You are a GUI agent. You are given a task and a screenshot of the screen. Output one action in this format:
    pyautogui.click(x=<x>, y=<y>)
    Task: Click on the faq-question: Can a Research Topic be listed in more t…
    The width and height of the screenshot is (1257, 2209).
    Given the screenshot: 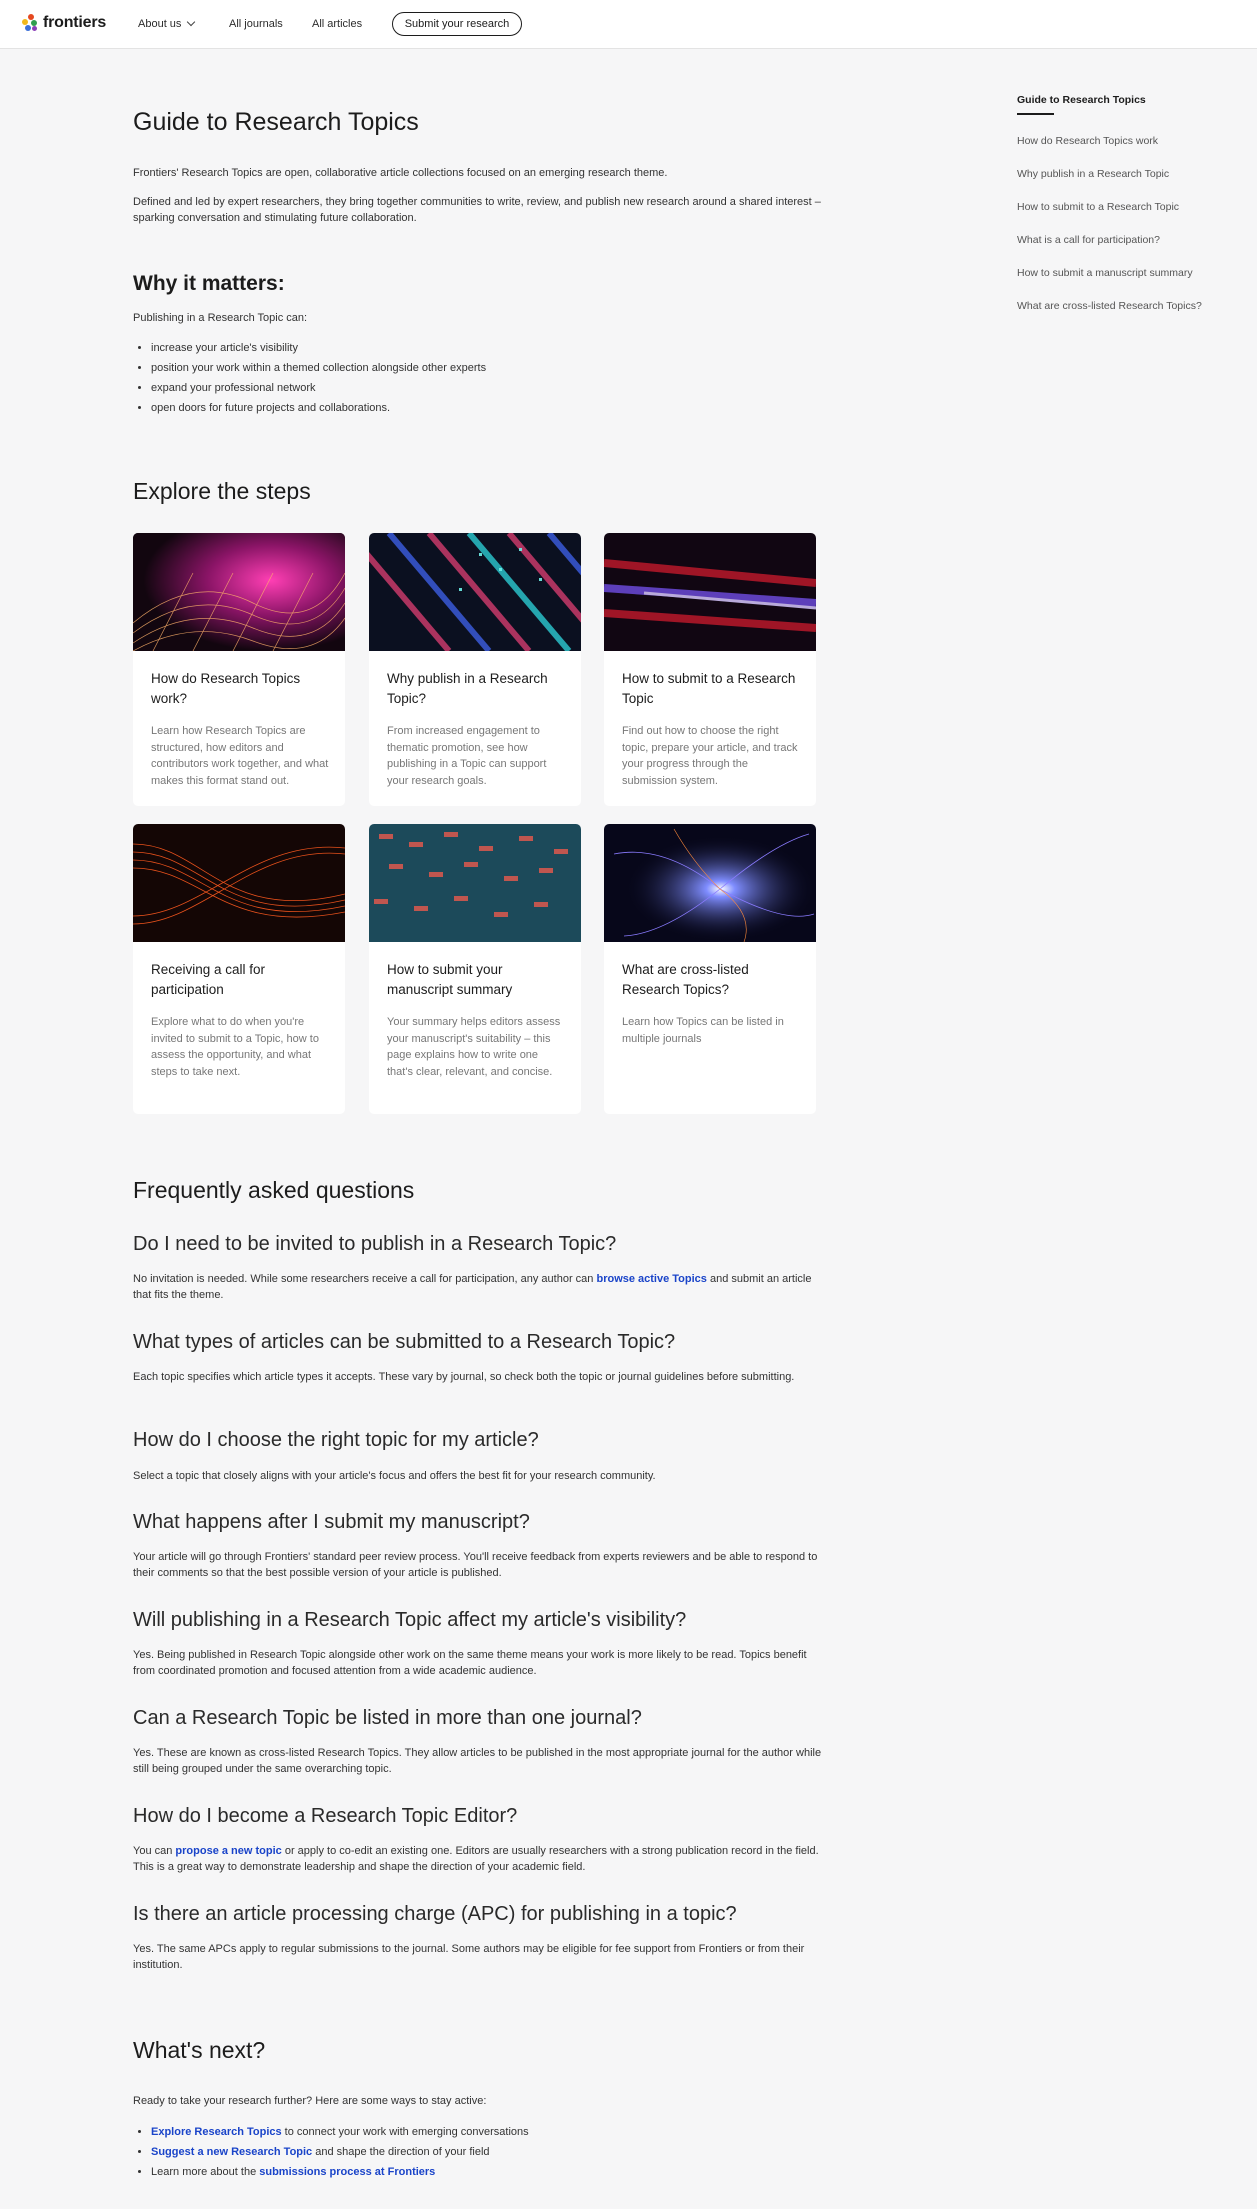 What is the action you would take?
    pyautogui.click(x=387, y=1718)
    